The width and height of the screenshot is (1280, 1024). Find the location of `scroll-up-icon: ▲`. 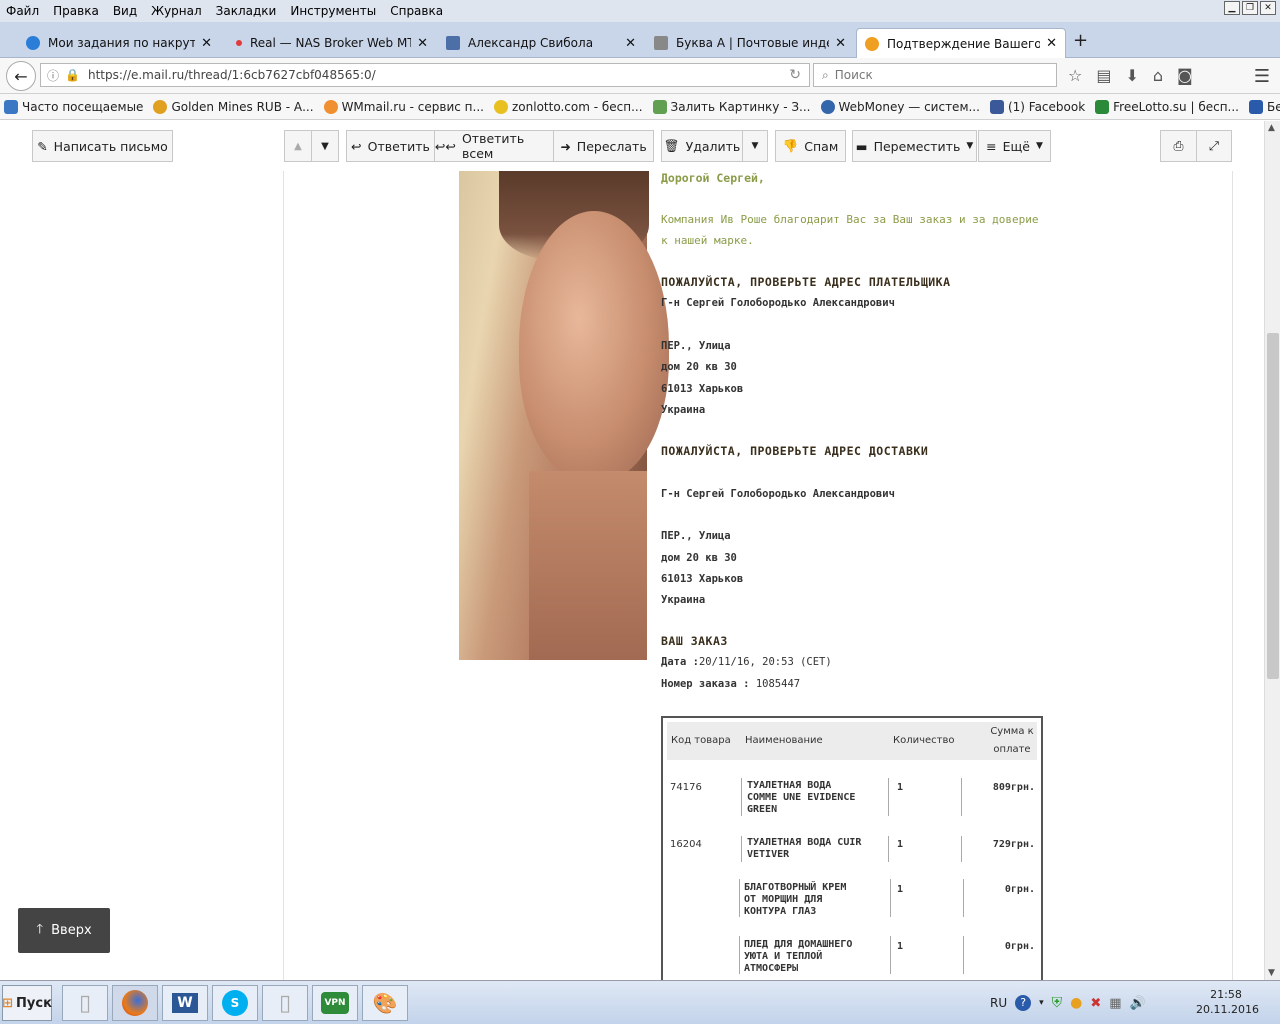

scroll-up-icon: ▲ is located at coordinates (1271, 128).